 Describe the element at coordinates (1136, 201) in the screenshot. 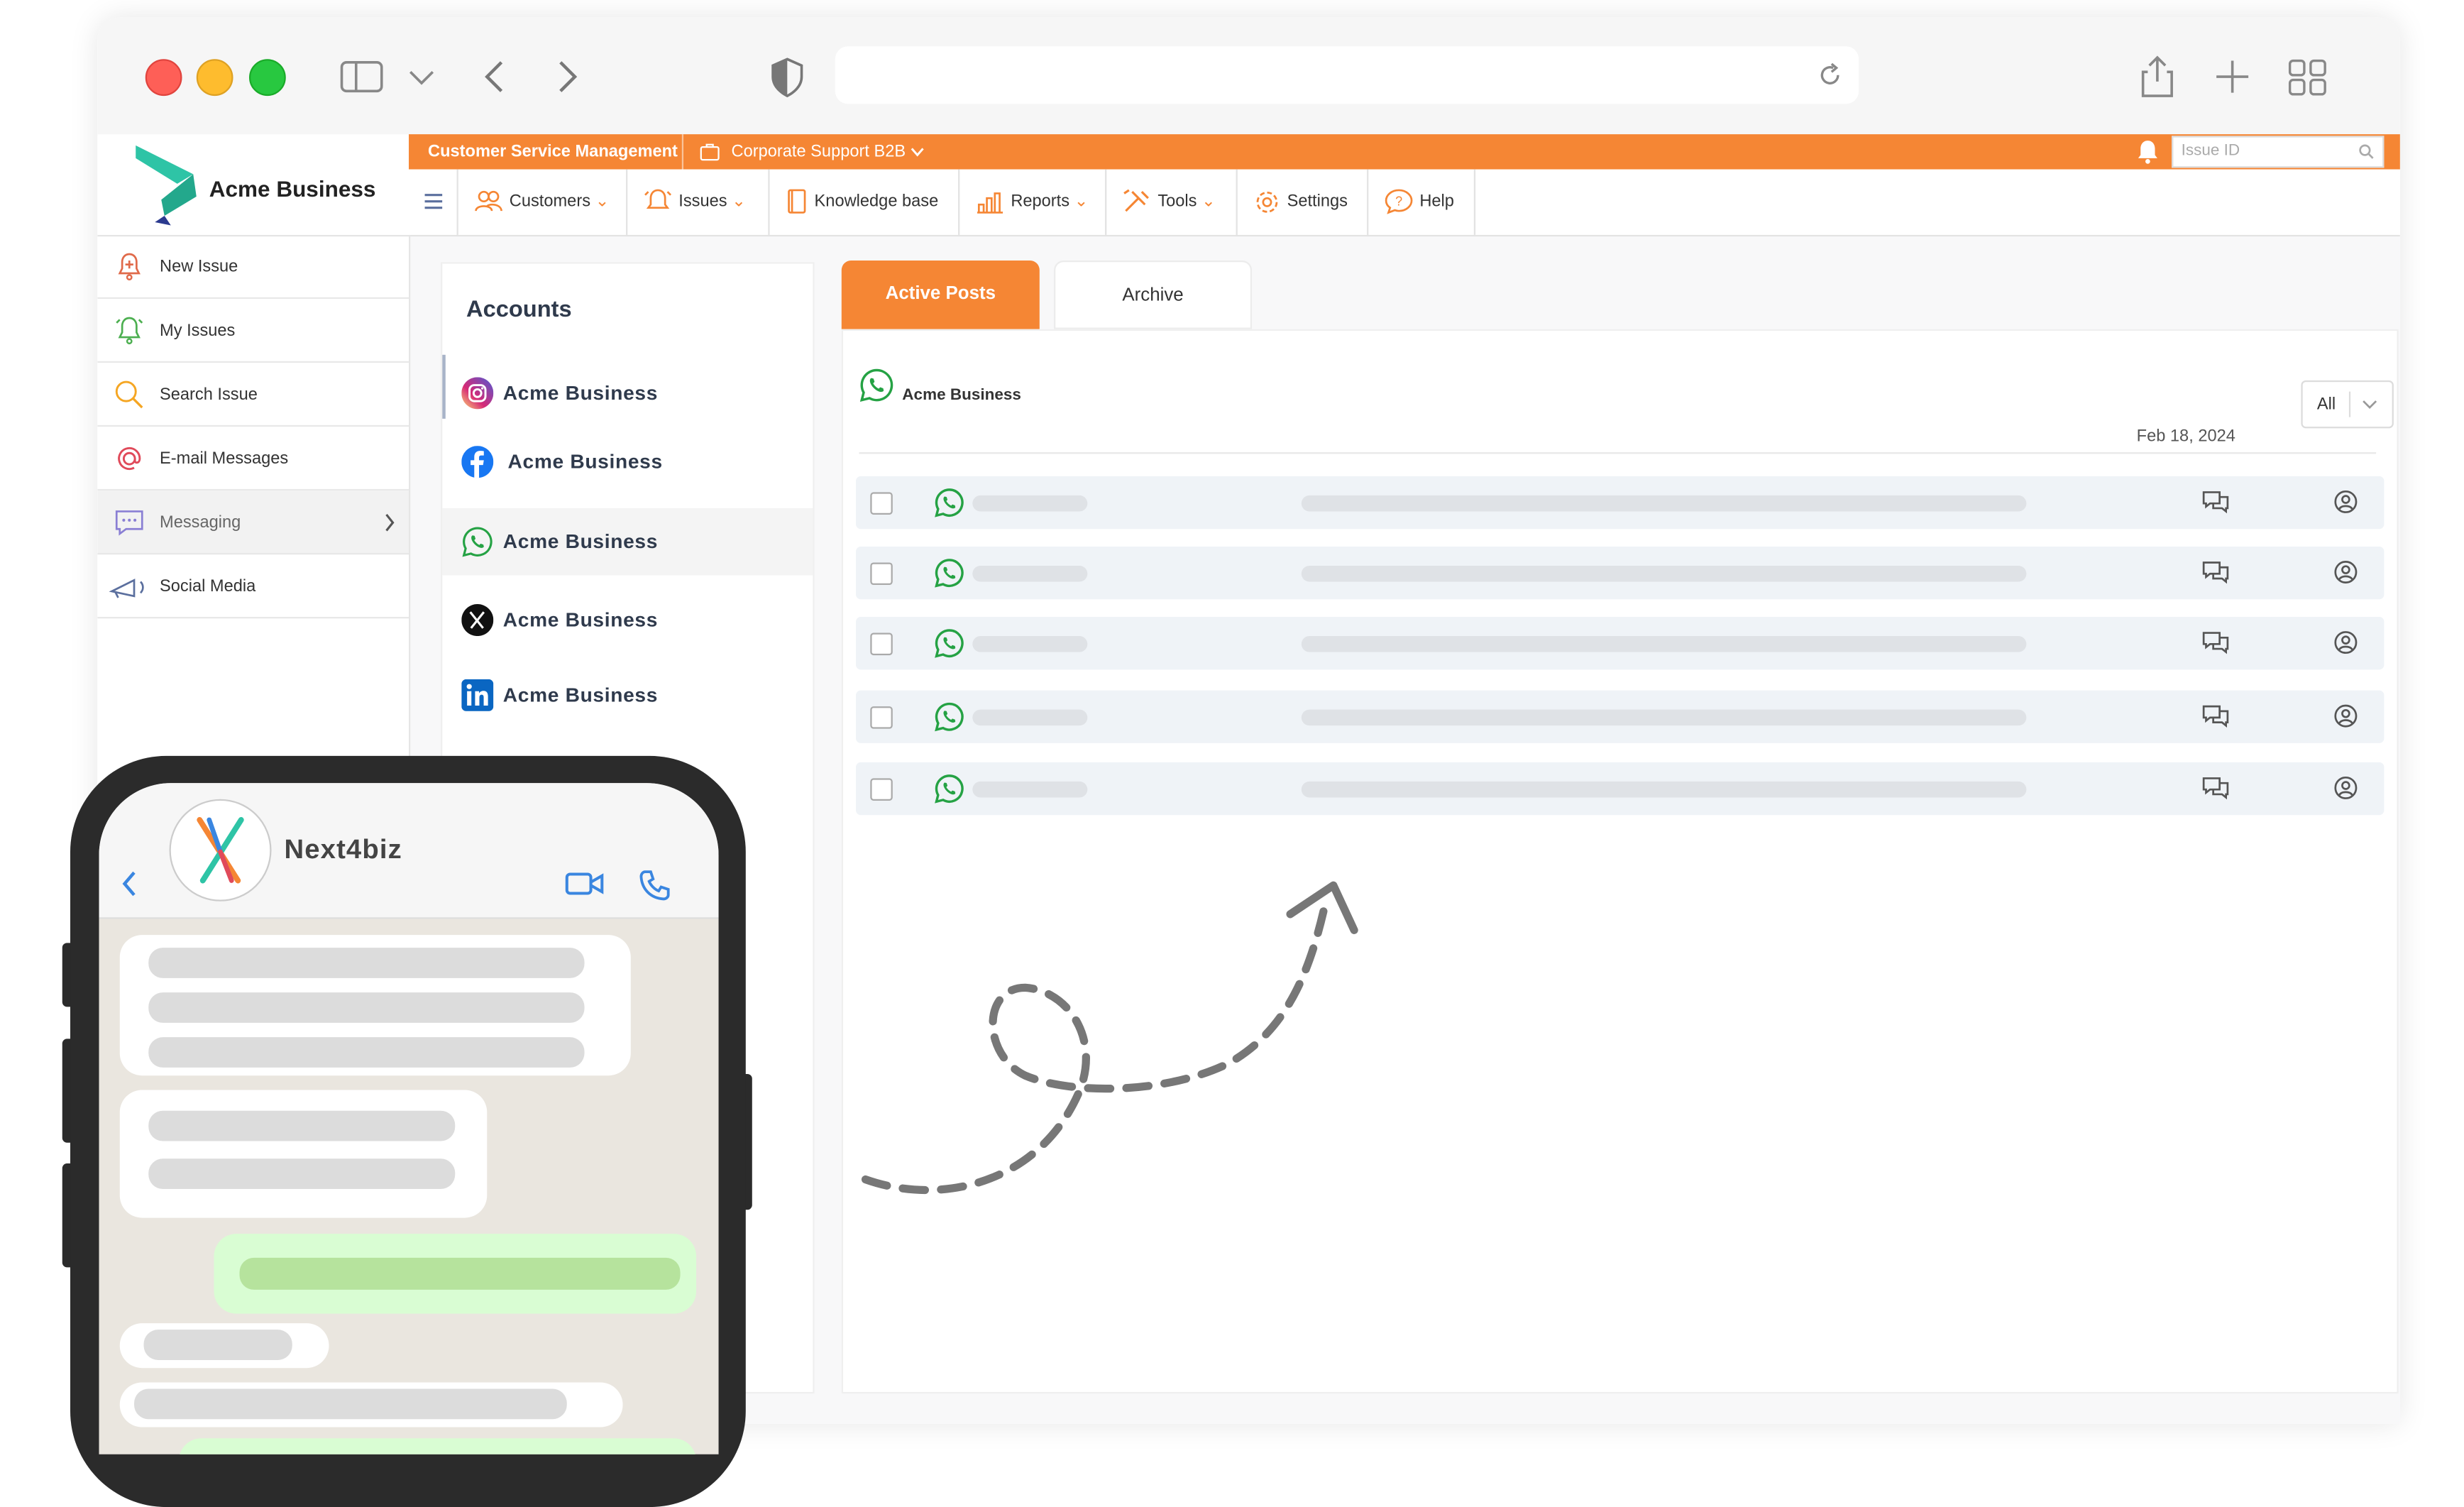

I see `tools-icon` at that location.